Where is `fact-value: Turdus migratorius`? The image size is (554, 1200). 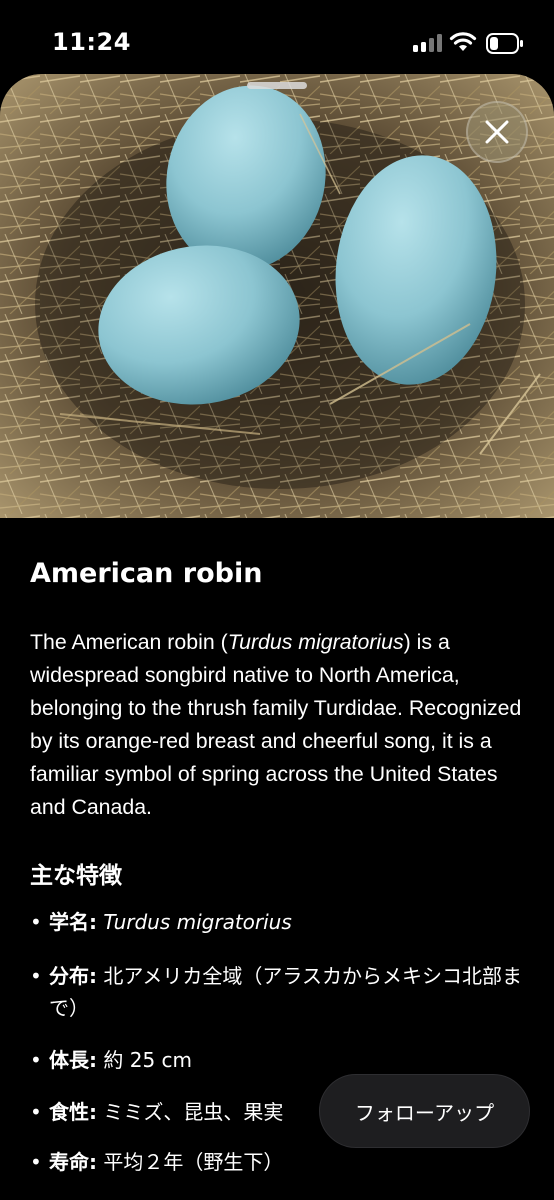
fact-value: Turdus migratorius is located at coordinates (197, 922).